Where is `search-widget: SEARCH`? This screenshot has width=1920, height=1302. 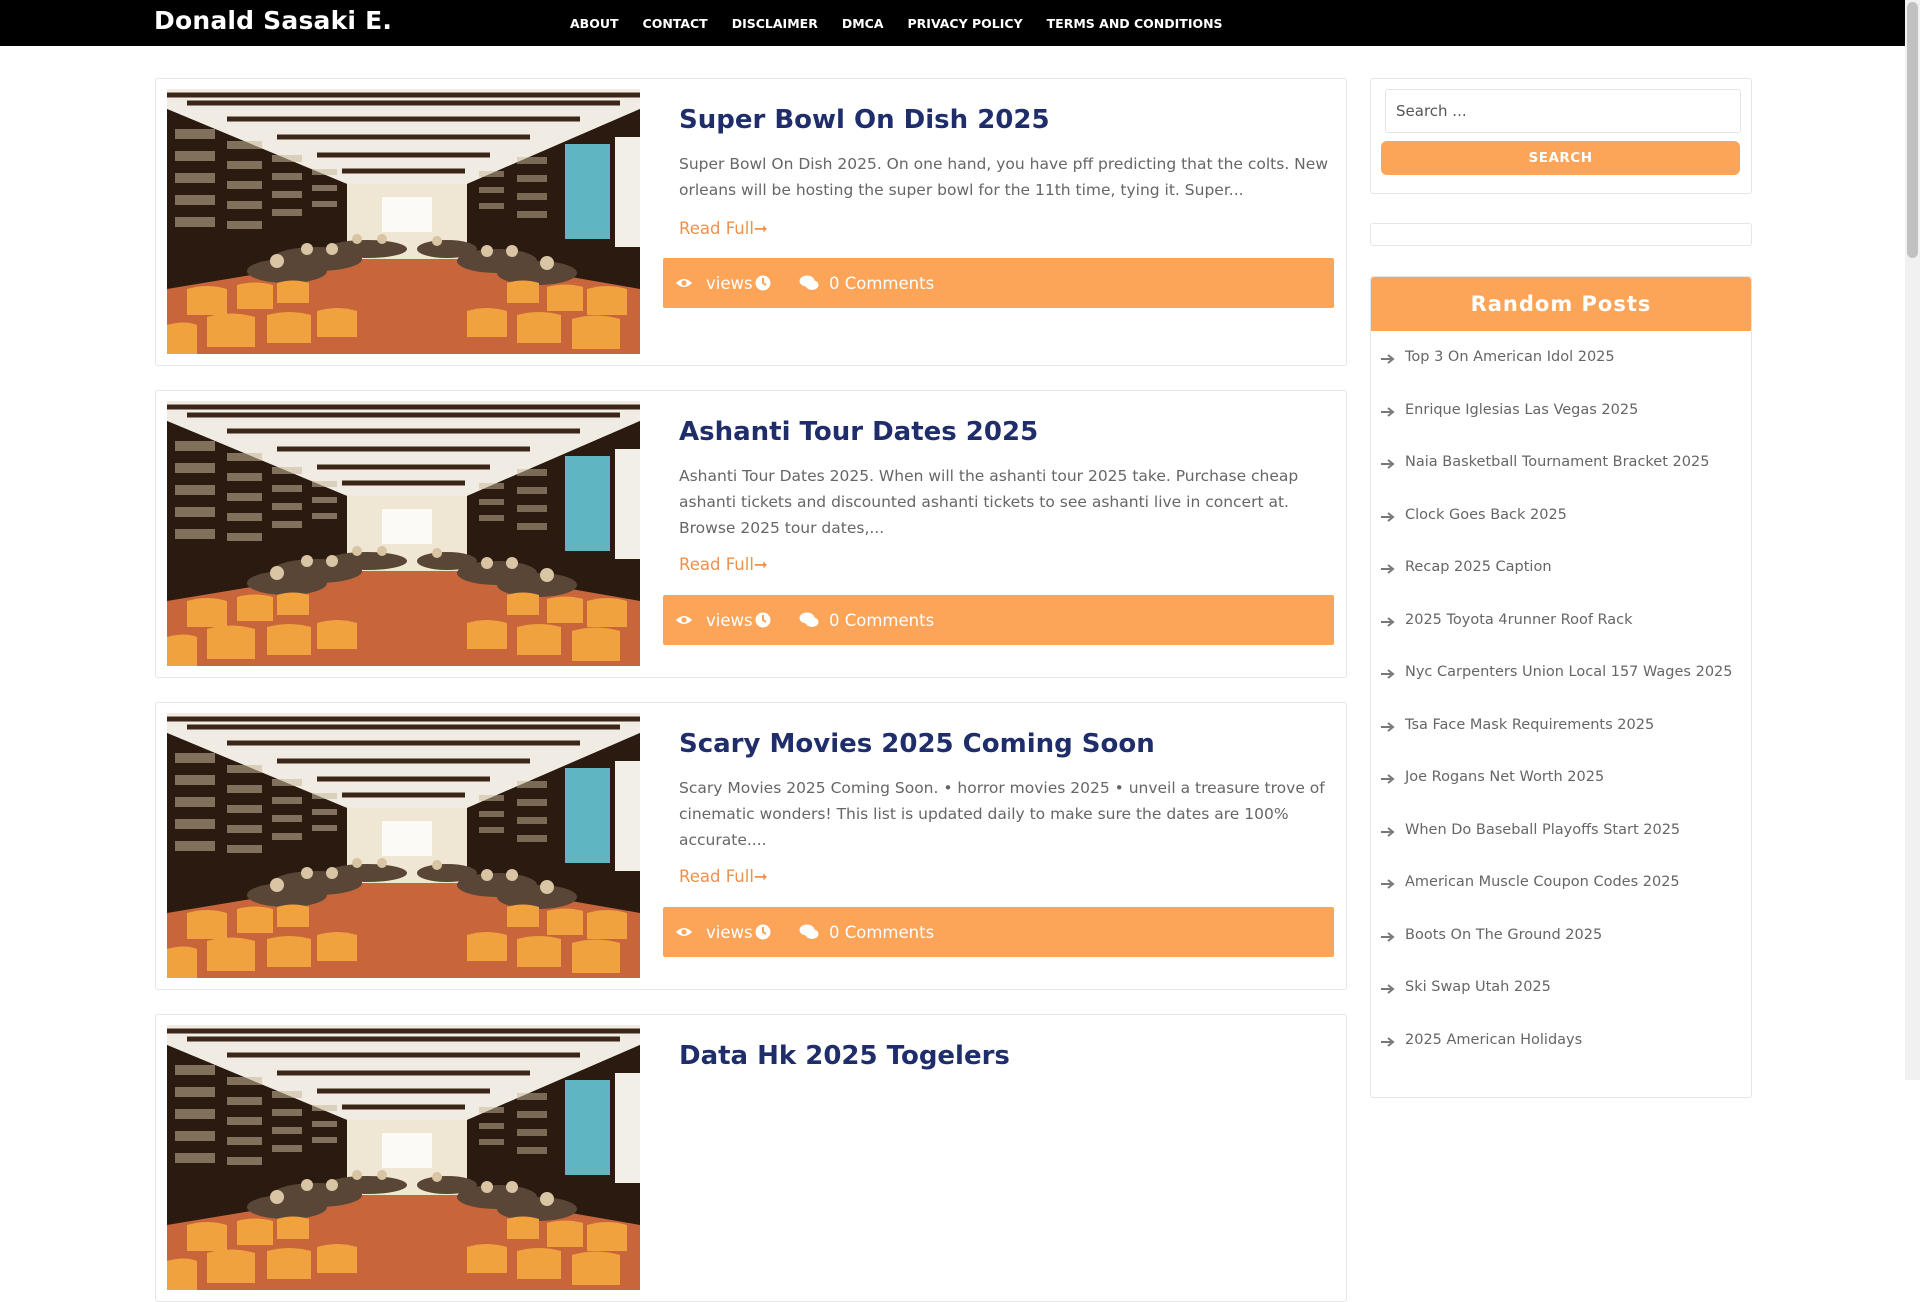
search-widget: SEARCH is located at coordinates (1561, 136).